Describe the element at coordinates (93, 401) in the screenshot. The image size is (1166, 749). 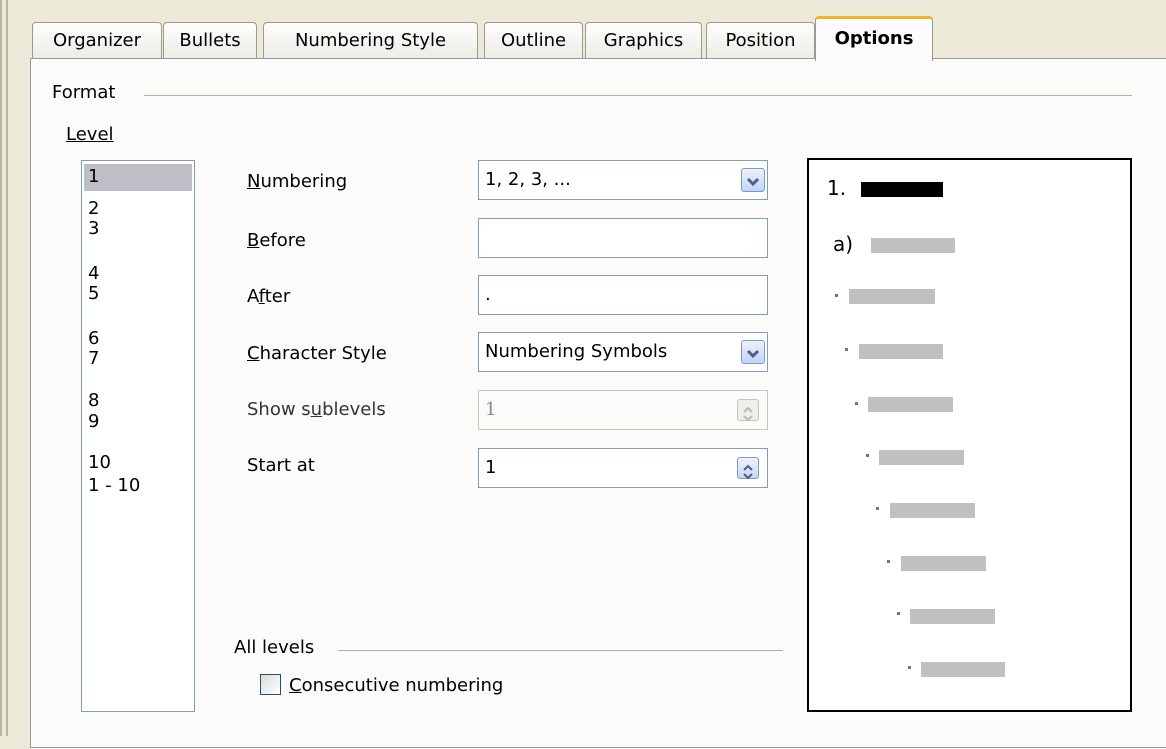
I see `level-item-8: 8` at that location.